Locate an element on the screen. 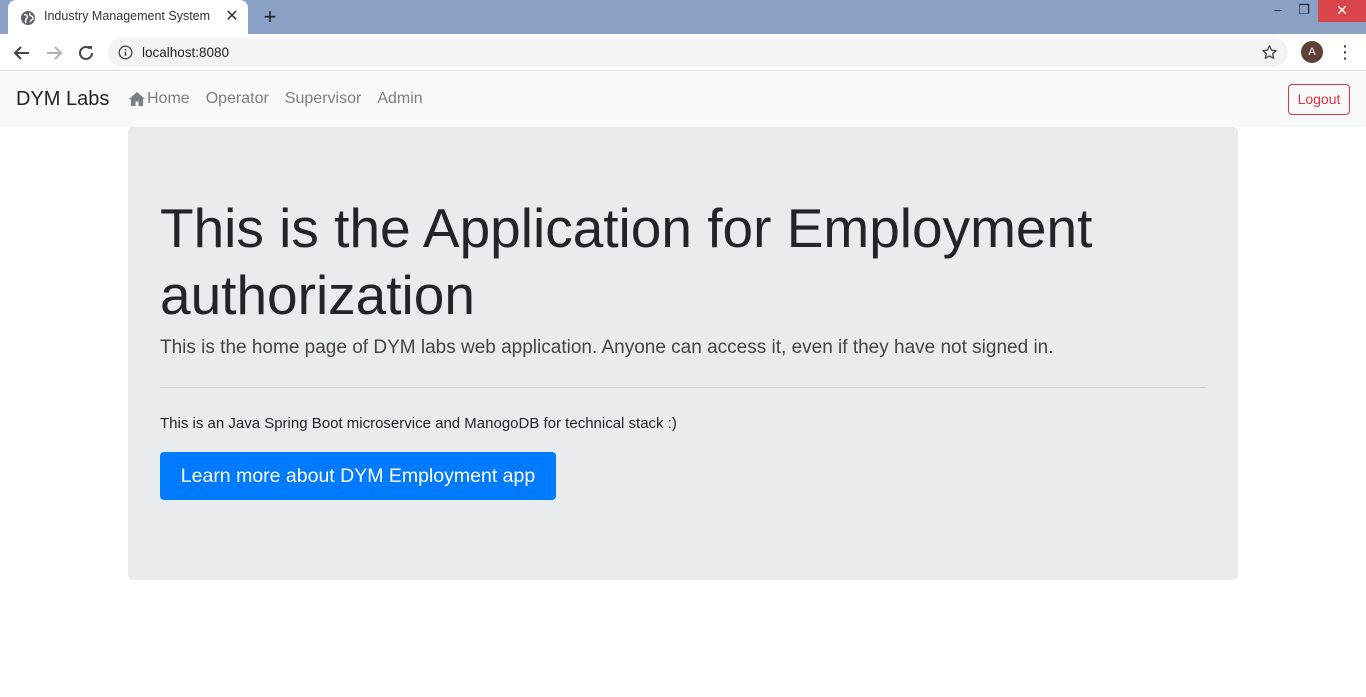  new-tab-button: + is located at coordinates (270, 17).